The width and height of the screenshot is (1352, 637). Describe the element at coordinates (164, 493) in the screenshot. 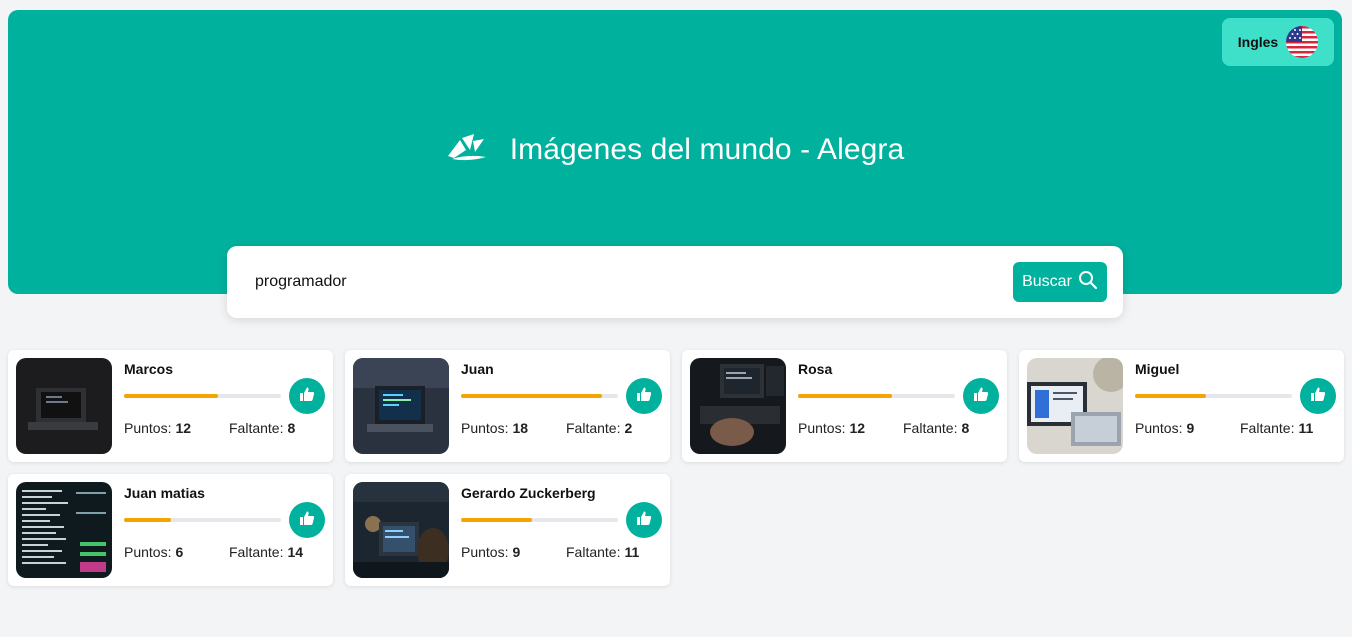

I see `seller-name: Juan matias` at that location.